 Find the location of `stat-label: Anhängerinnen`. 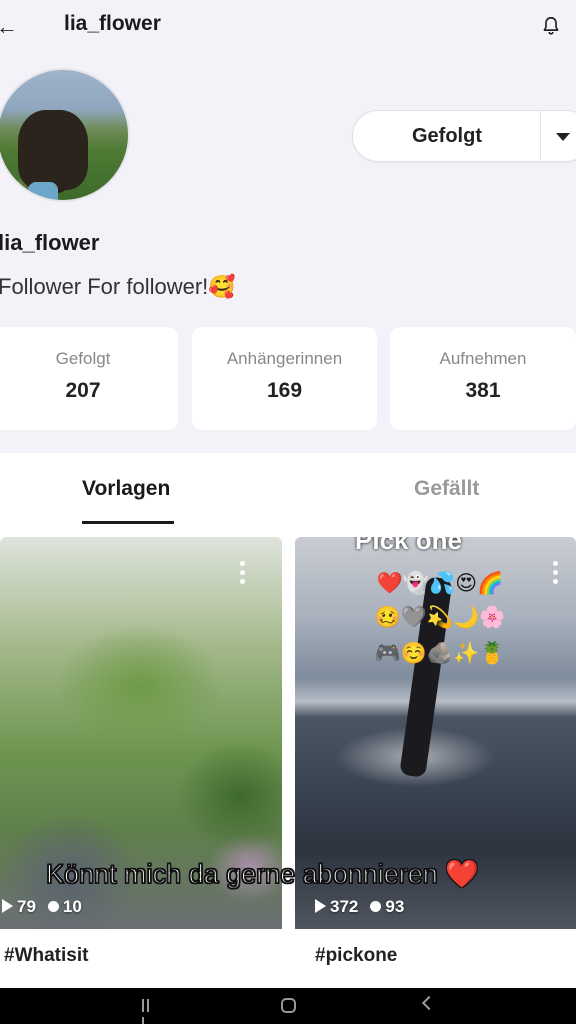

stat-label: Anhängerinnen is located at coordinates (284, 358).